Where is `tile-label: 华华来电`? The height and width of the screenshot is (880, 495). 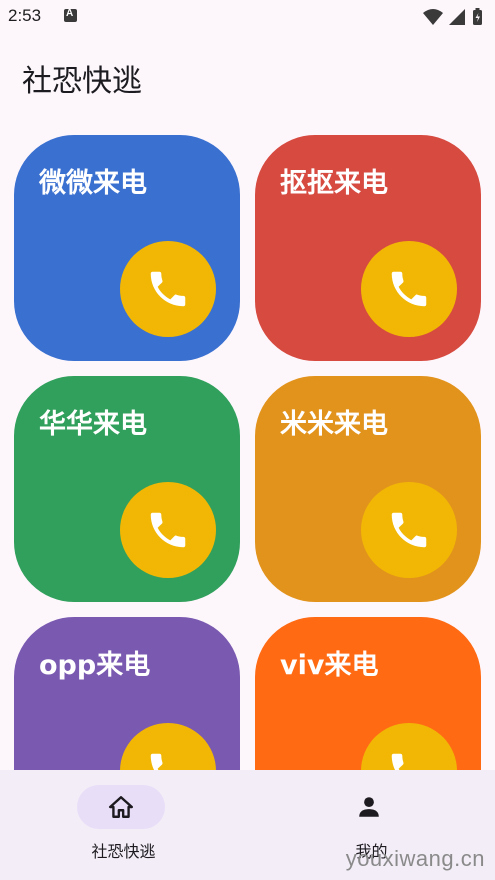 tile-label: 华华来电 is located at coordinates (93, 424).